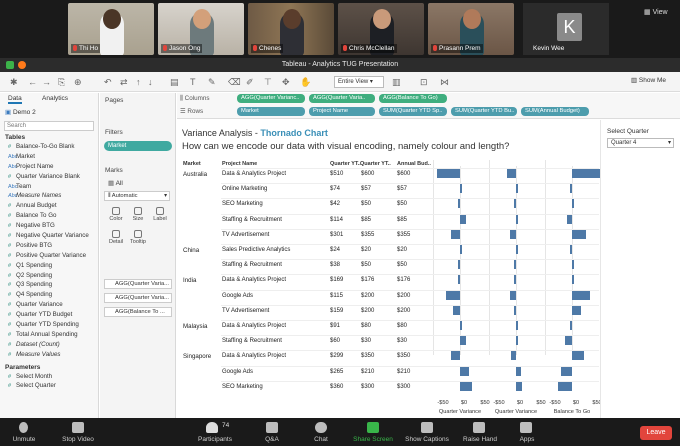 The width and height of the screenshot is (680, 446). What do you see at coordinates (321, 427) in the screenshot?
I see `chat-icon` at bounding box center [321, 427].